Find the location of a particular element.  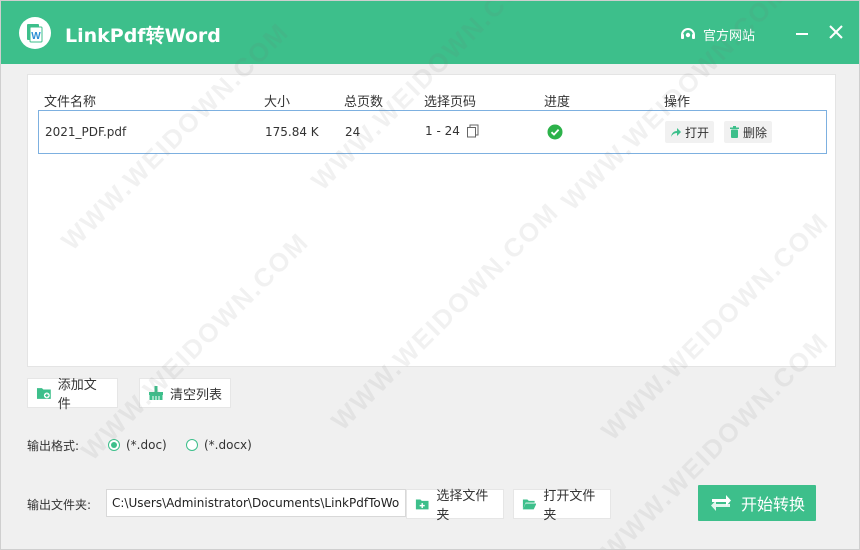

radio-selected-indicator is located at coordinates (114, 445).